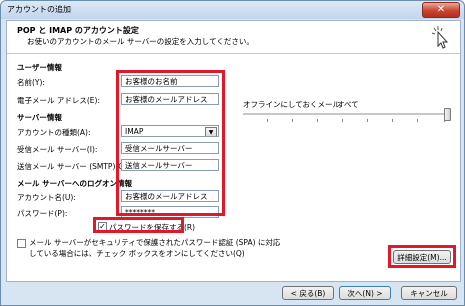  I want to click on spa-label-line2: している場合には、チェック ボックスをオンにしてください(Q), so click(137, 253).